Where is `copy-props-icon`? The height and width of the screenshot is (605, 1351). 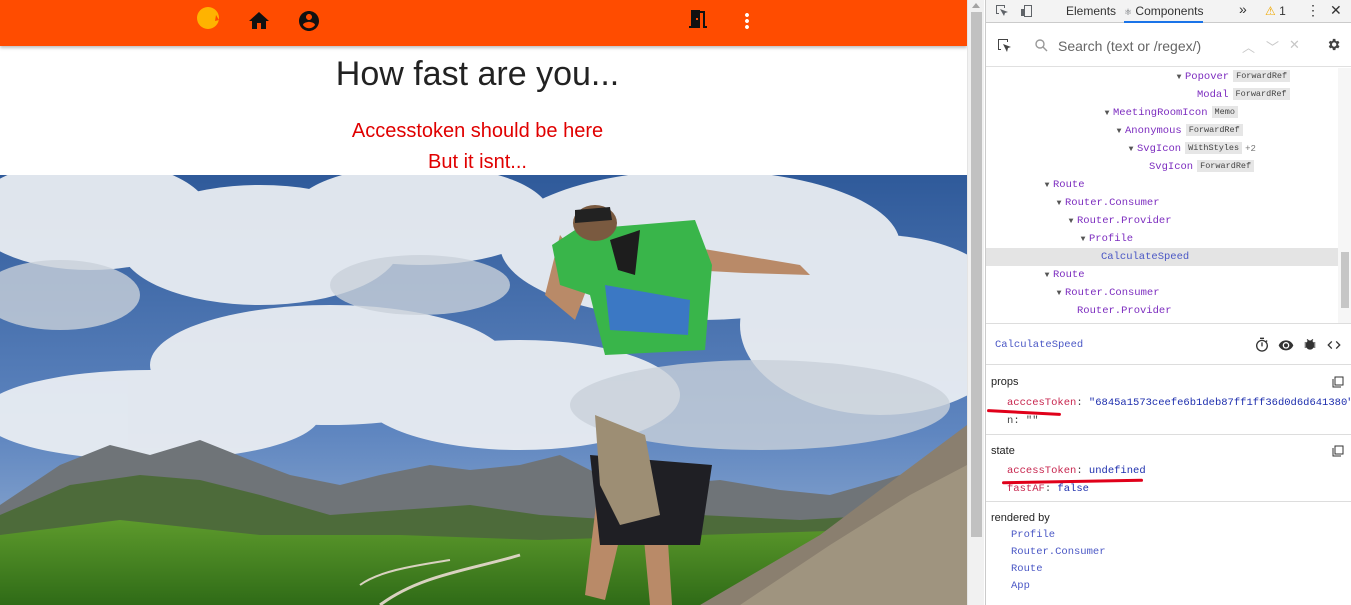 copy-props-icon is located at coordinates (1338, 384).